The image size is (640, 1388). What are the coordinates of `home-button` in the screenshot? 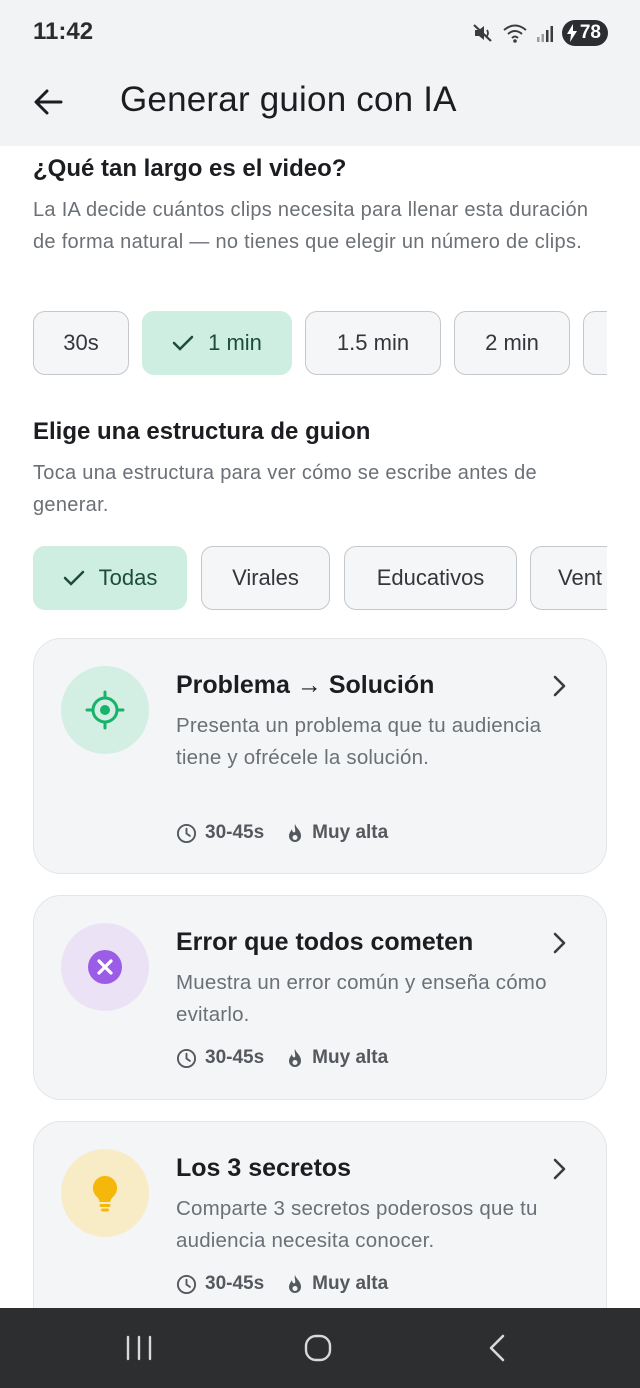 It's located at (318, 1348).